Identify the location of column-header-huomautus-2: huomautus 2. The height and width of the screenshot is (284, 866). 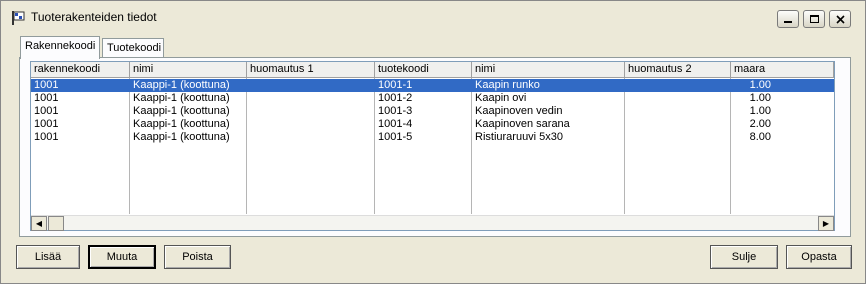
(678, 70).